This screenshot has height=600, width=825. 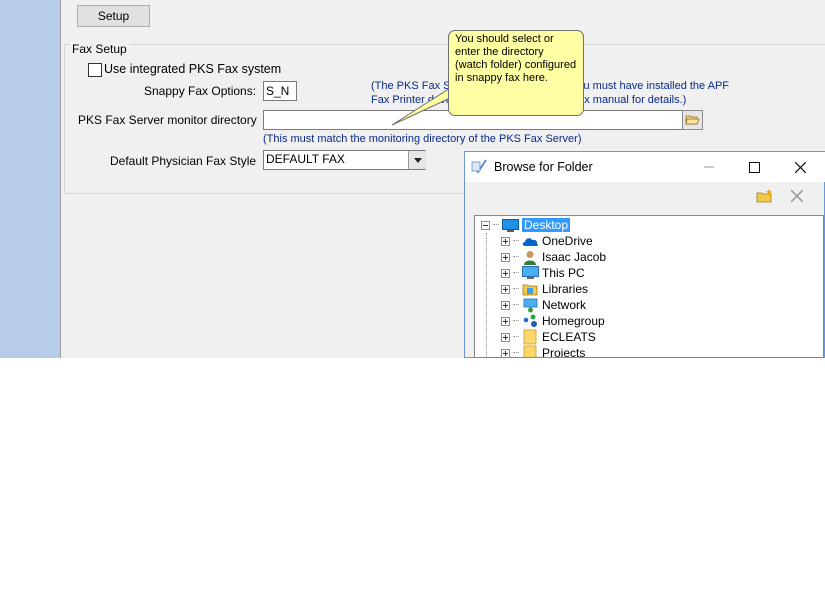 What do you see at coordinates (510, 225) in the screenshot?
I see `desktop-icon` at bounding box center [510, 225].